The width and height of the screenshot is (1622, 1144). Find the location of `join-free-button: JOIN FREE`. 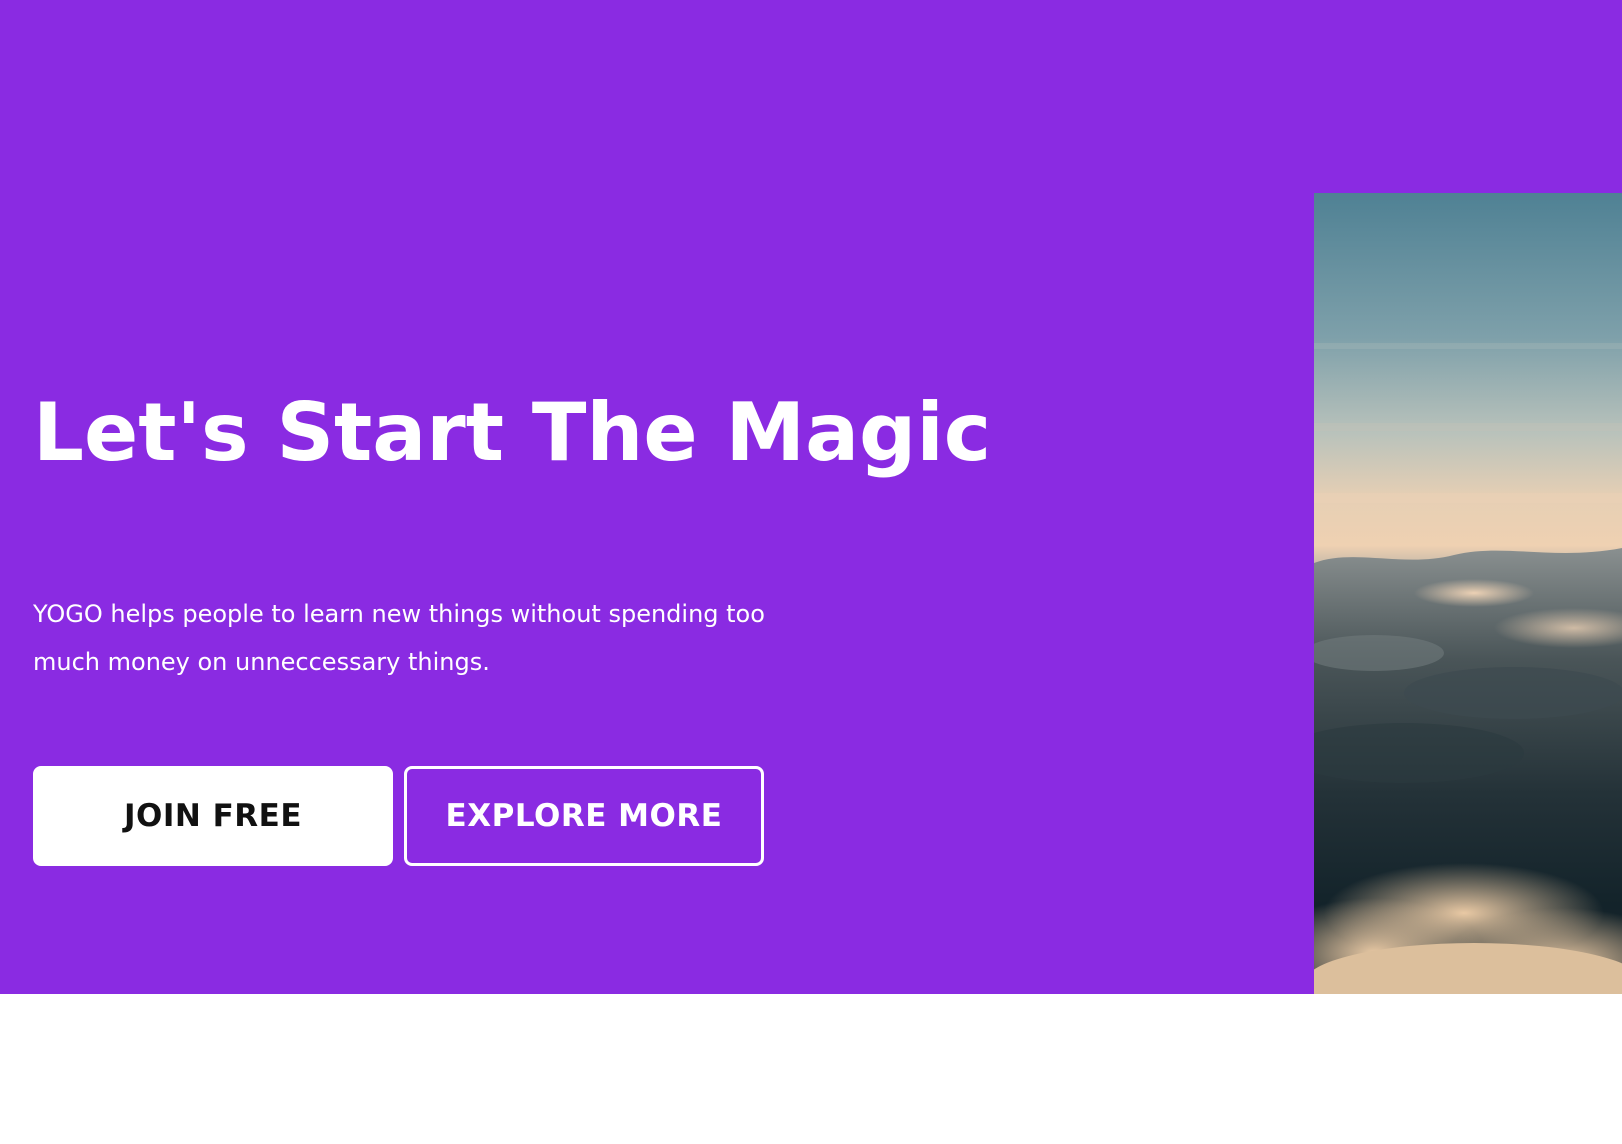

join-free-button: JOIN FREE is located at coordinates (213, 816).